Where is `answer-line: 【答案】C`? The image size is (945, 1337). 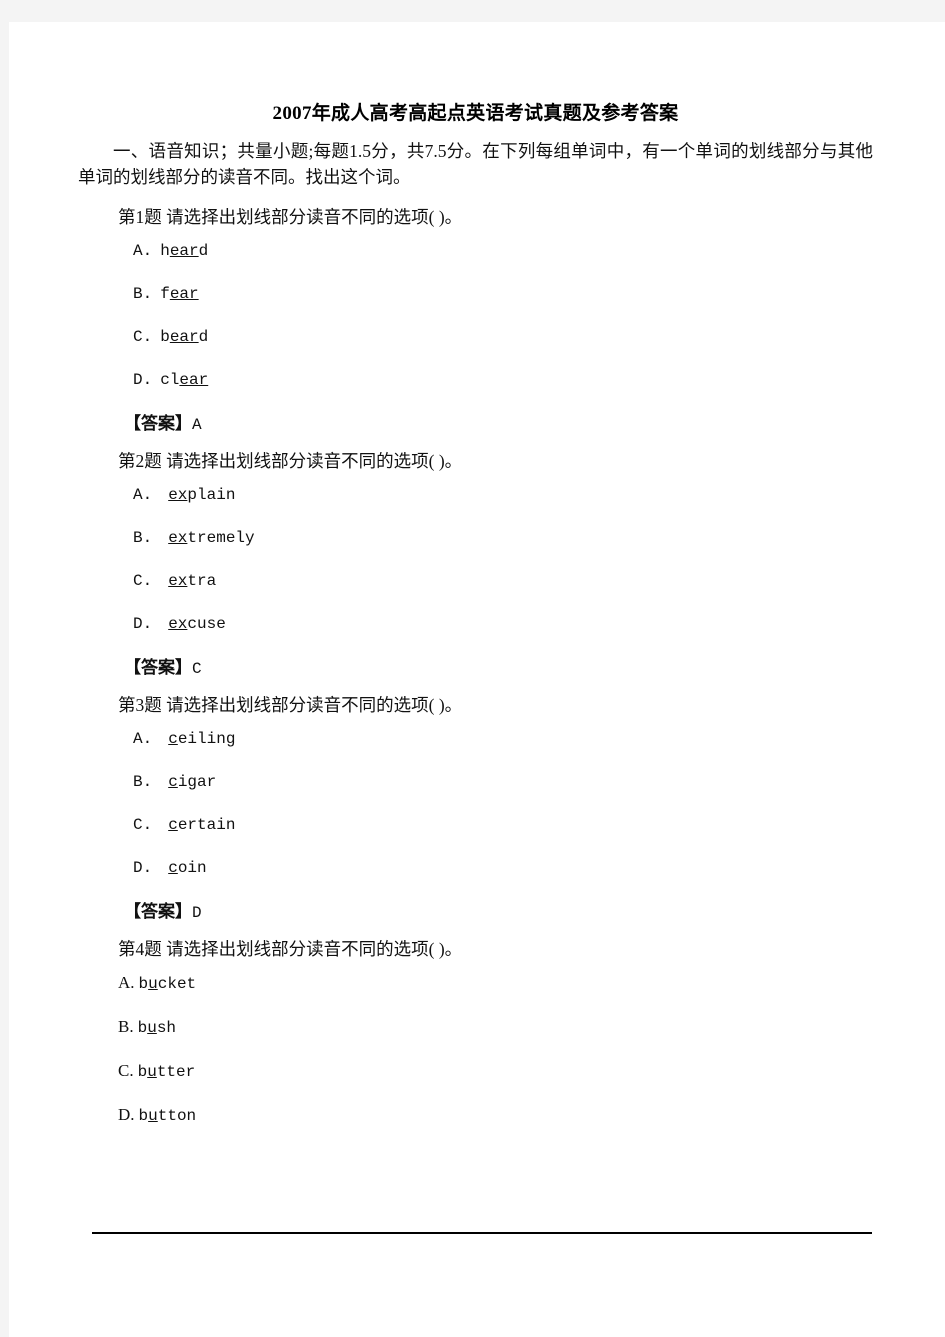
answer-line: 【答案】C is located at coordinates (475, 668).